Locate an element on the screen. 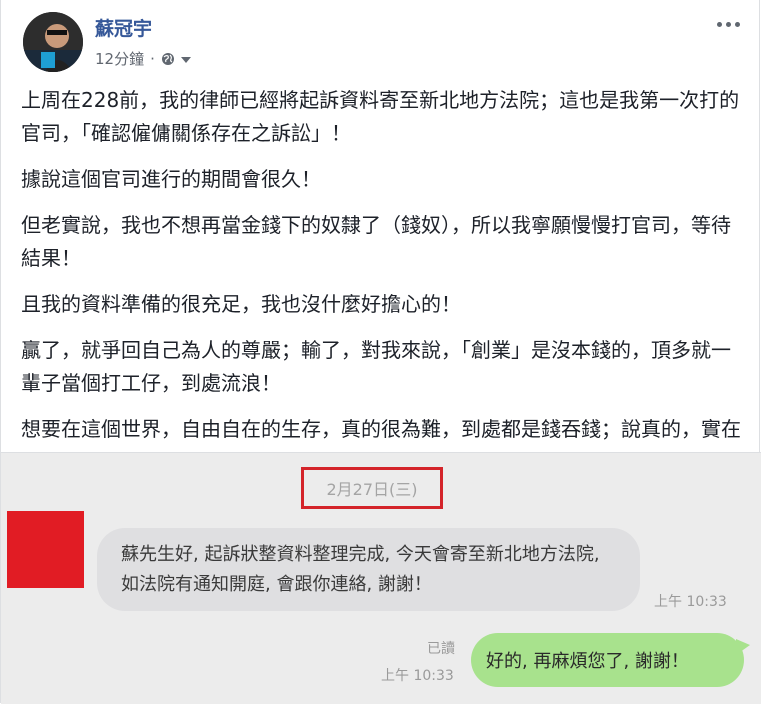 Image resolution: width=761 pixels, height=704 pixels. redacted-avatar is located at coordinates (45, 549).